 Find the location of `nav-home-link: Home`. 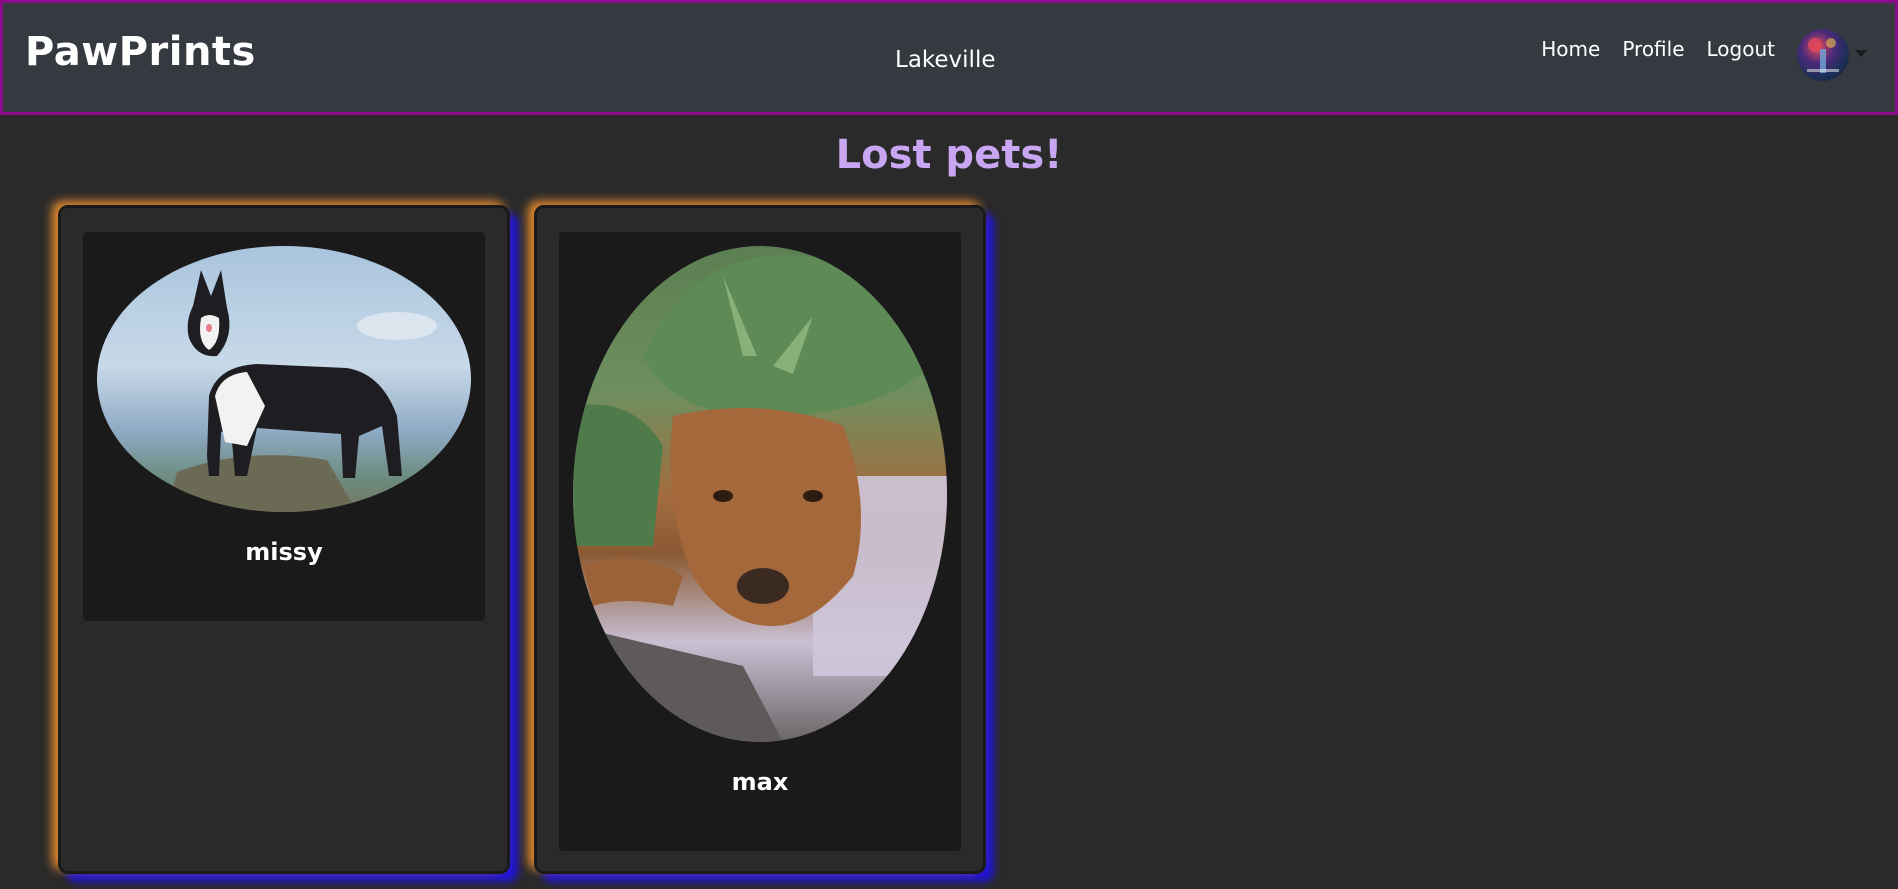

nav-home-link: Home is located at coordinates (1570, 49).